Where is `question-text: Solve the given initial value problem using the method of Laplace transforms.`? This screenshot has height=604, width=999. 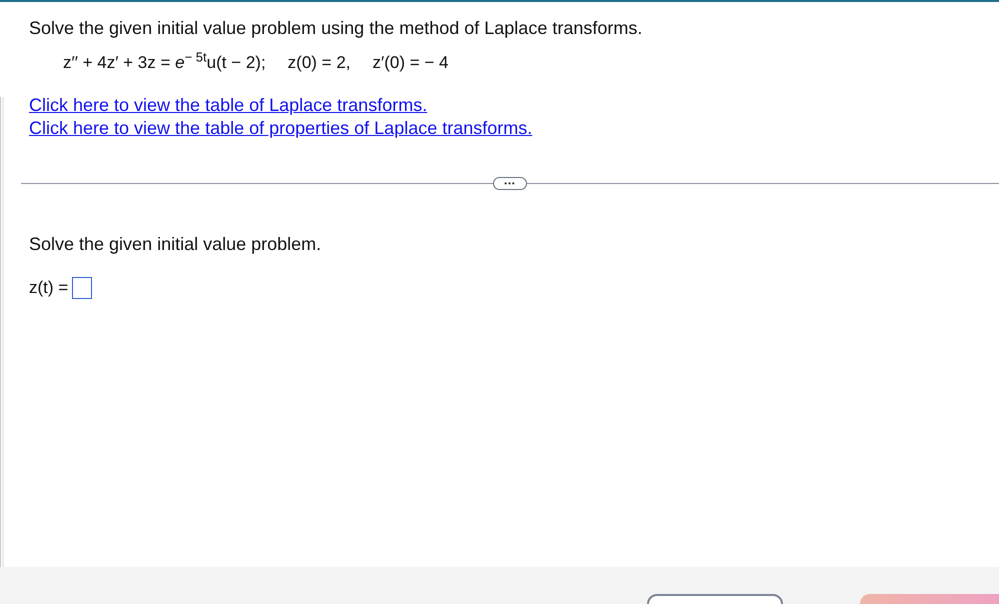
question-text: Solve the given initial value problem using the method of Laplace transforms. is located at coordinates (336, 28).